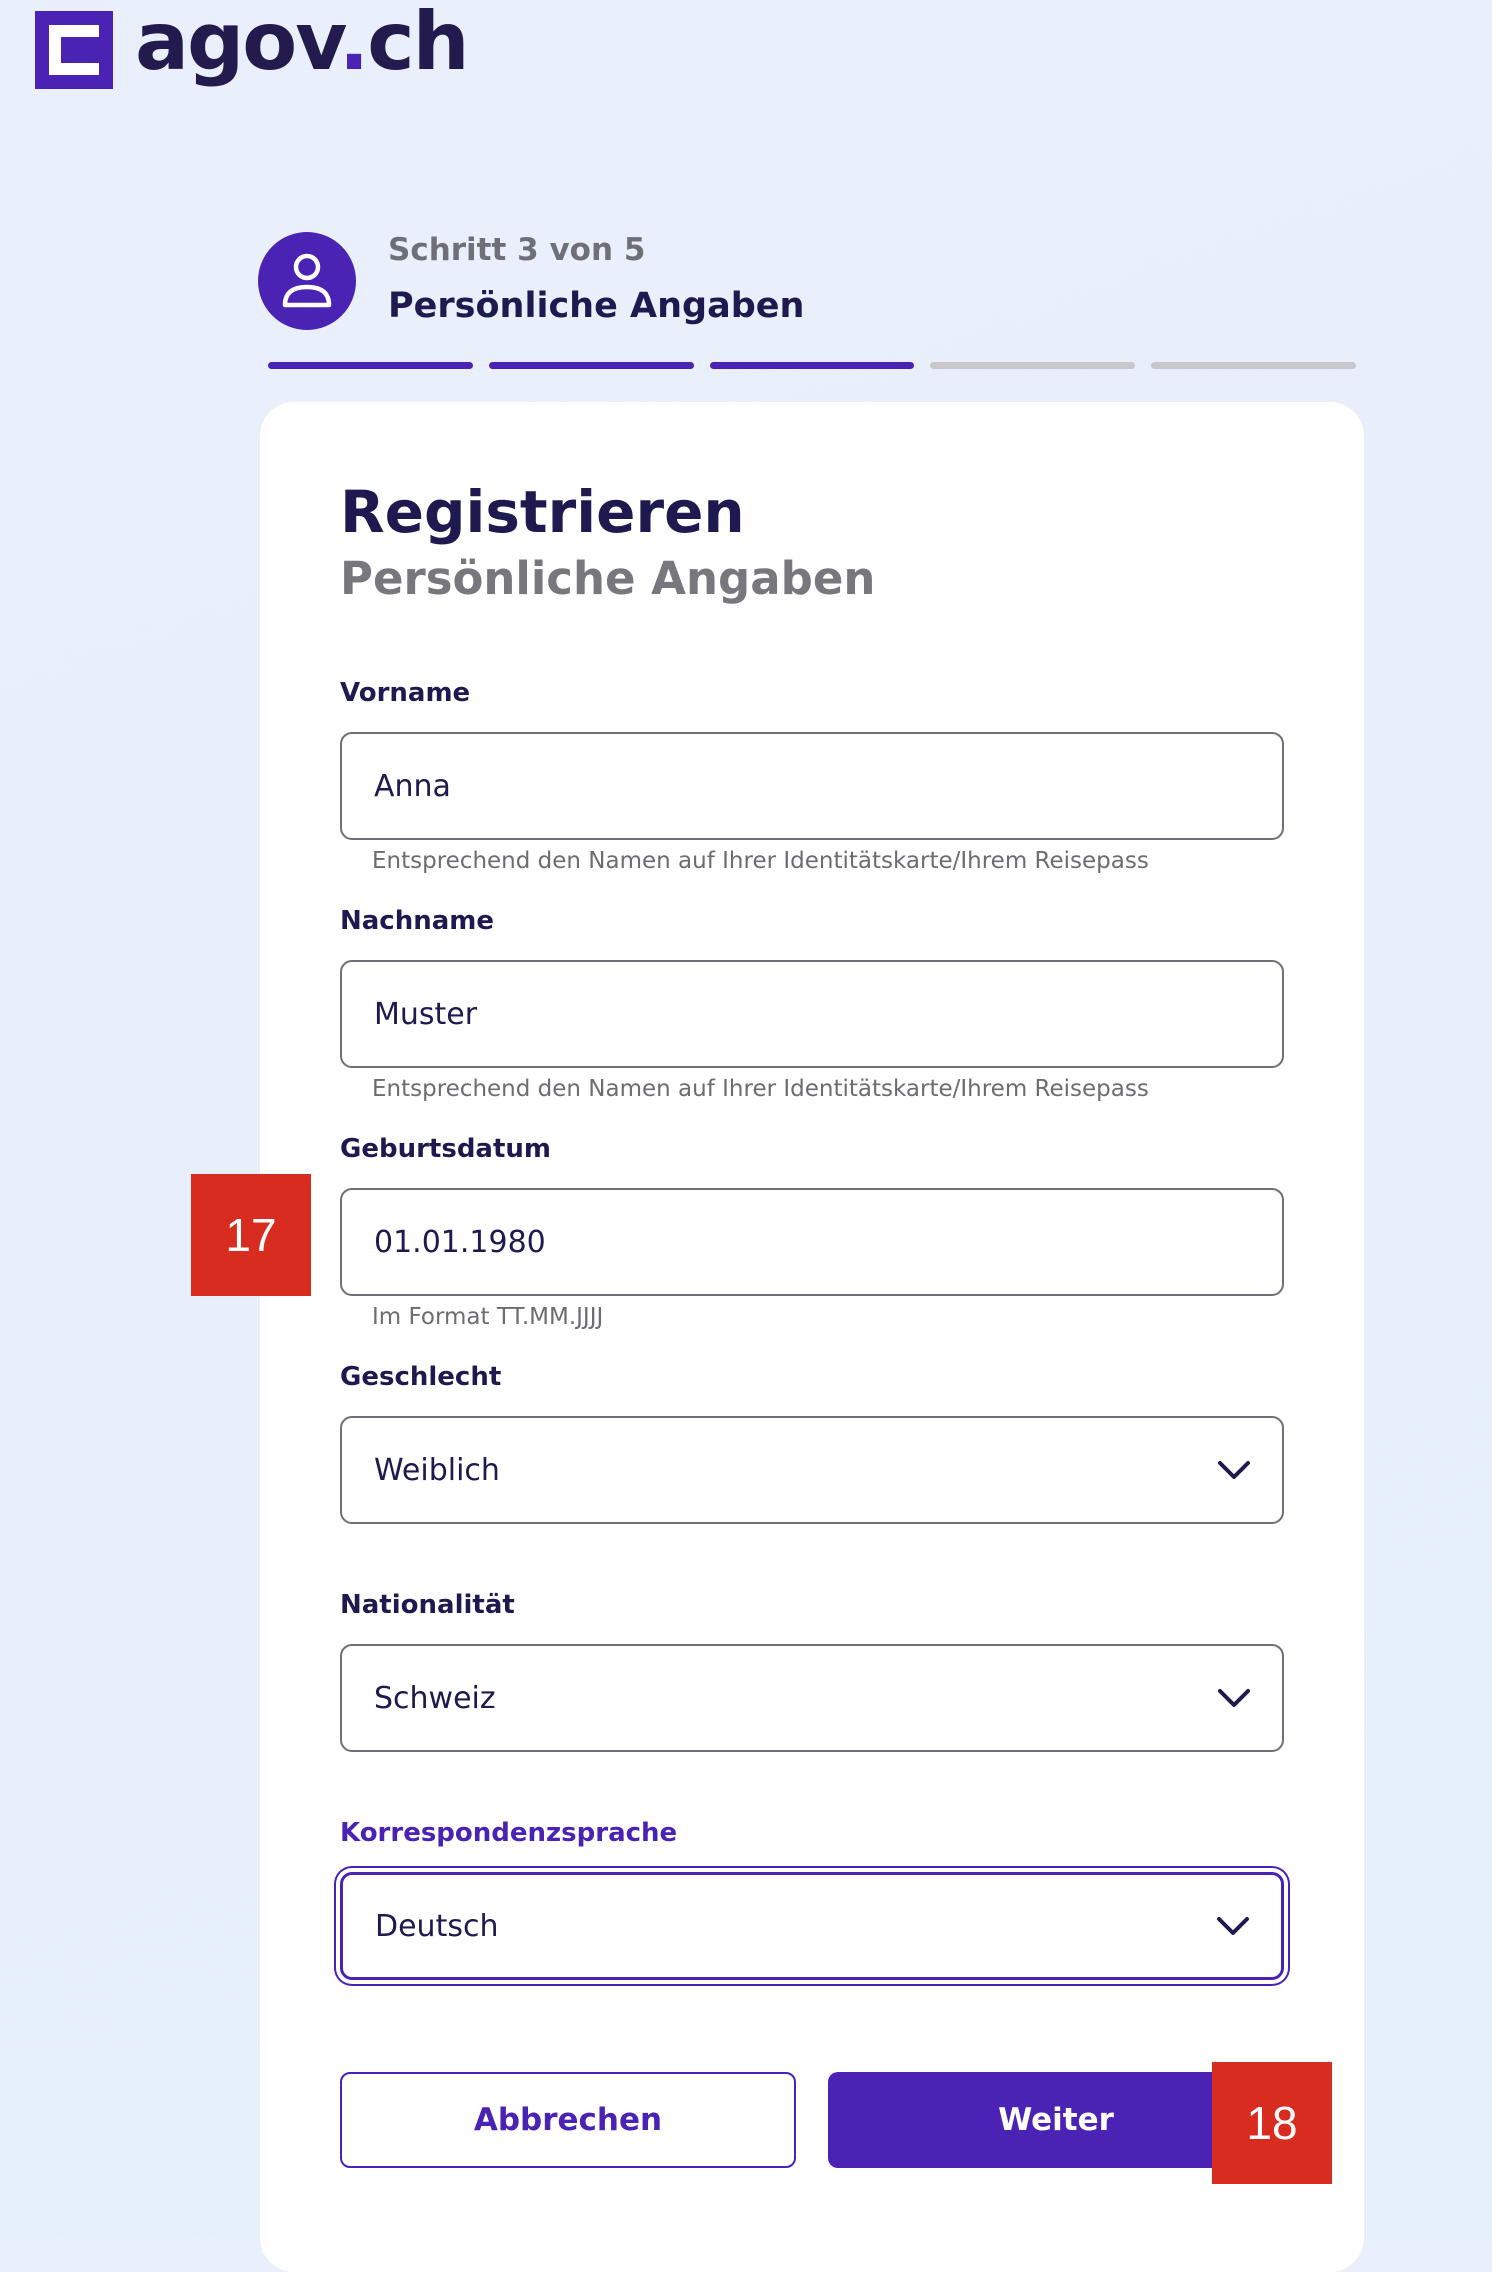 This screenshot has height=2272, width=1492. What do you see at coordinates (1272, 2123) in the screenshot?
I see `annotation-marker-18: 18` at bounding box center [1272, 2123].